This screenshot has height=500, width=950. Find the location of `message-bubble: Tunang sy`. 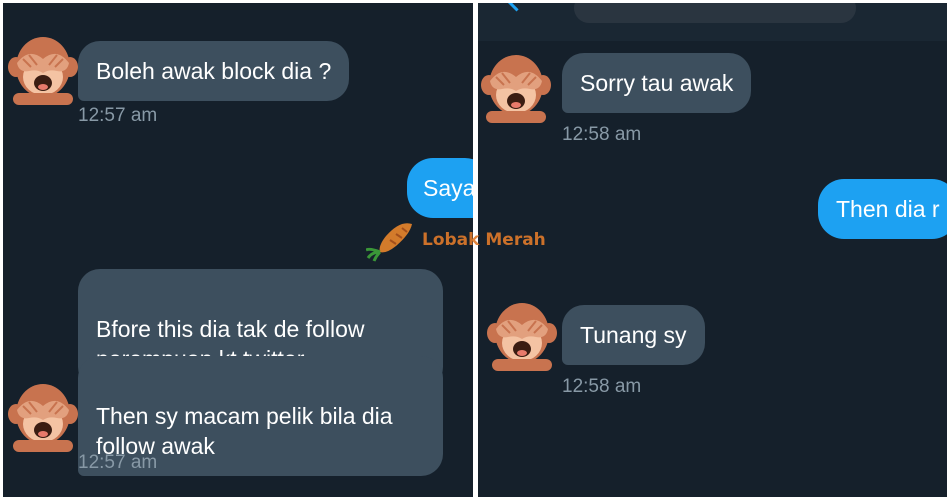

message-bubble: Tunang sy is located at coordinates (633, 335).